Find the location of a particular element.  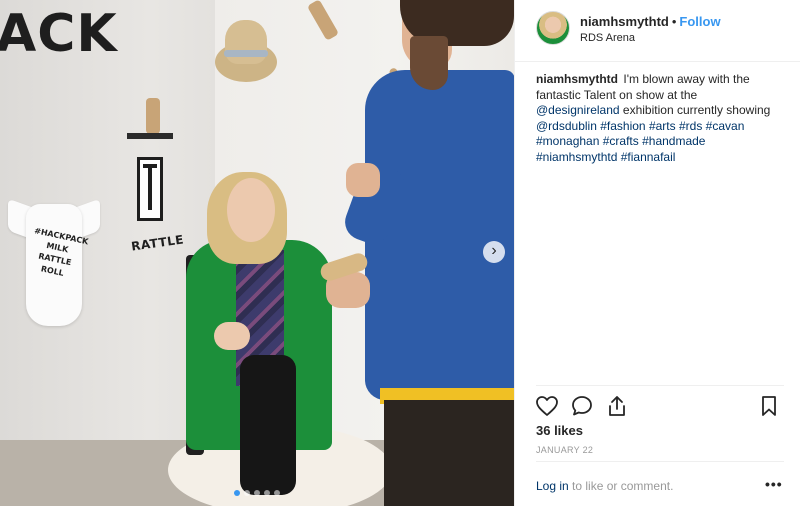

comment-button is located at coordinates (582, 406).